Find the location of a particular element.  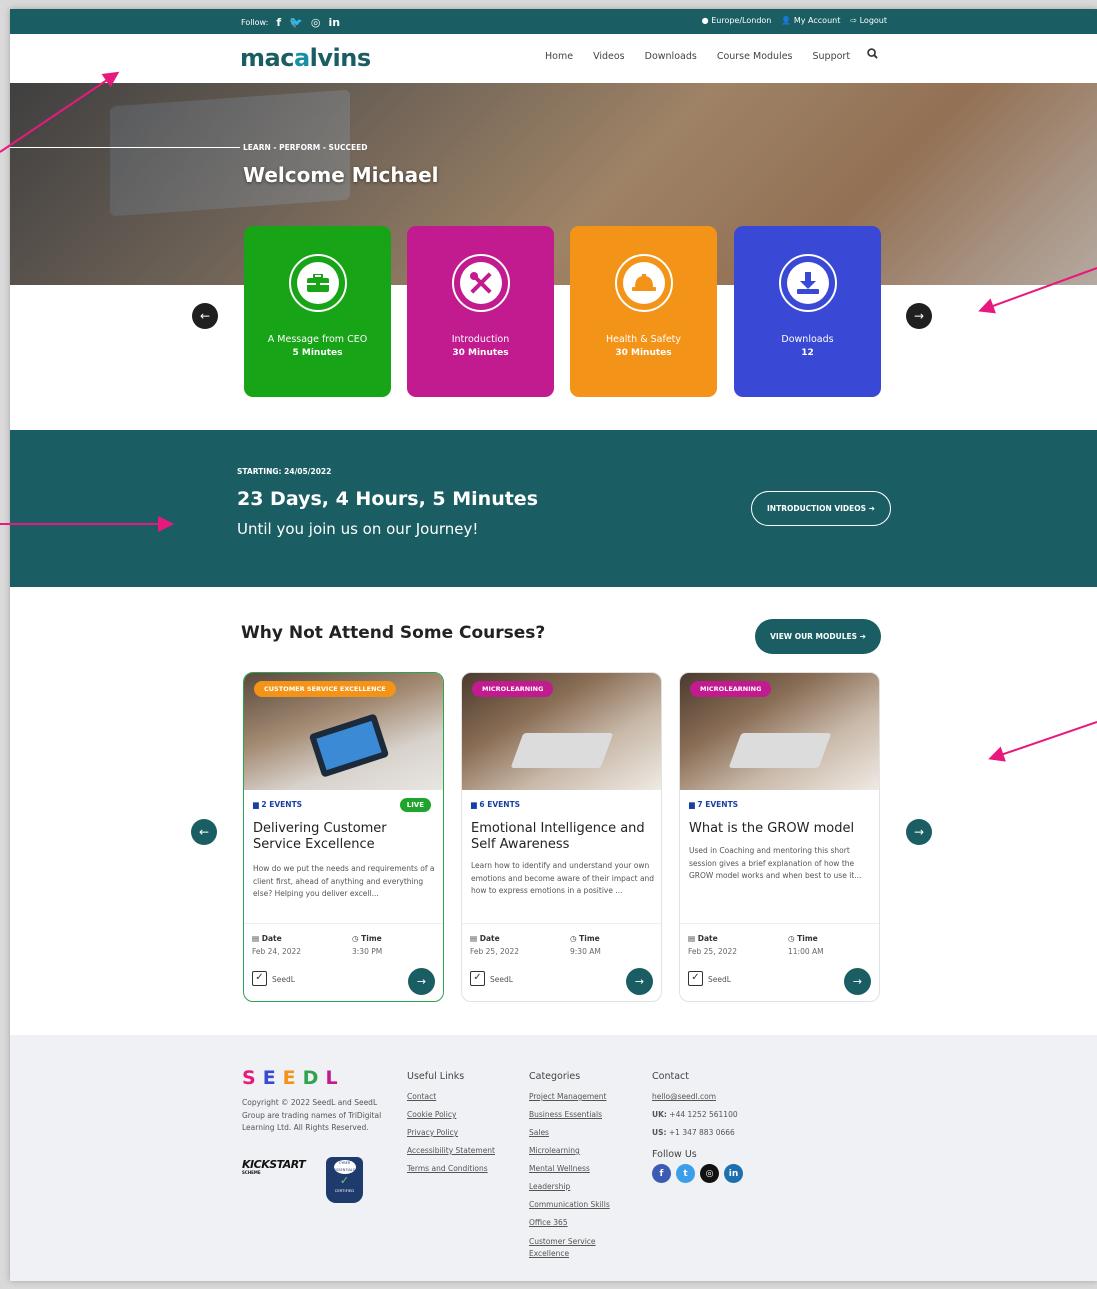

cyber-essentials-badge: CYBER ESSENTIALS ✓ CERTIFIED is located at coordinates (344, 1180).